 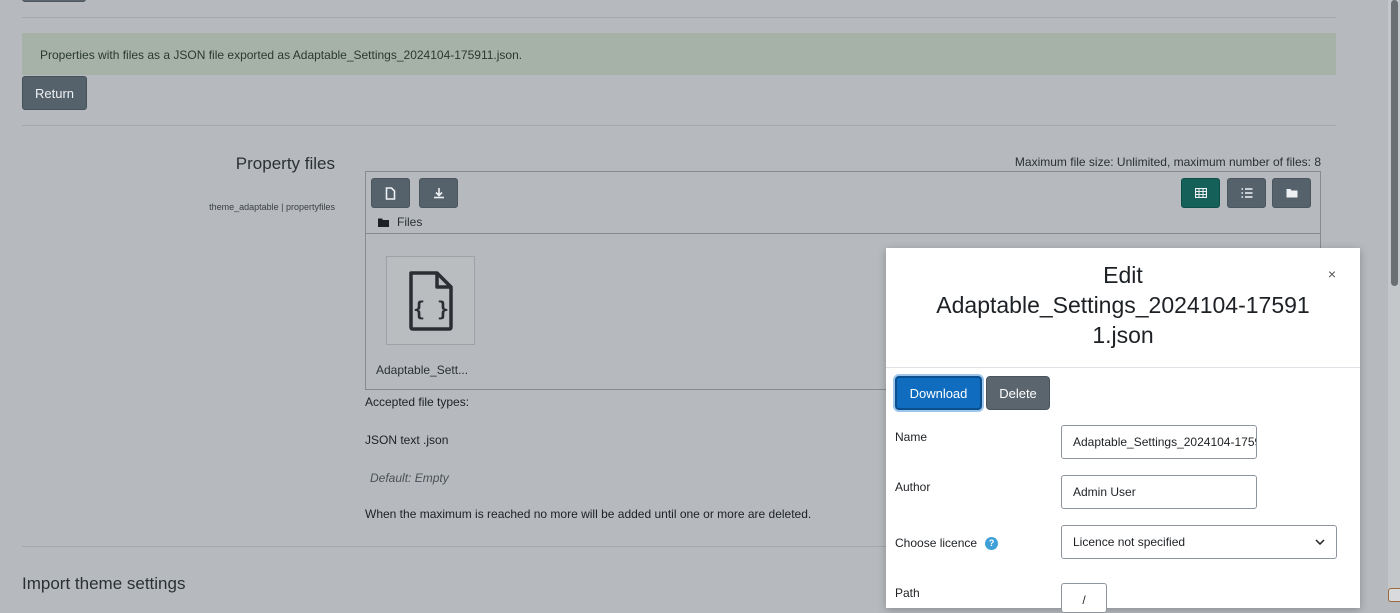 I want to click on view-icons-button, so click(x=1200, y=193).